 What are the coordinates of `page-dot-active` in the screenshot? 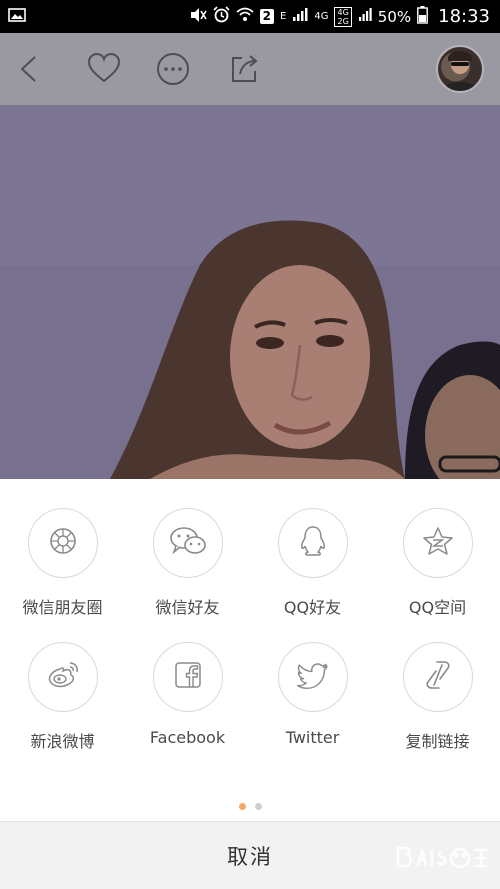 It's located at (242, 806).